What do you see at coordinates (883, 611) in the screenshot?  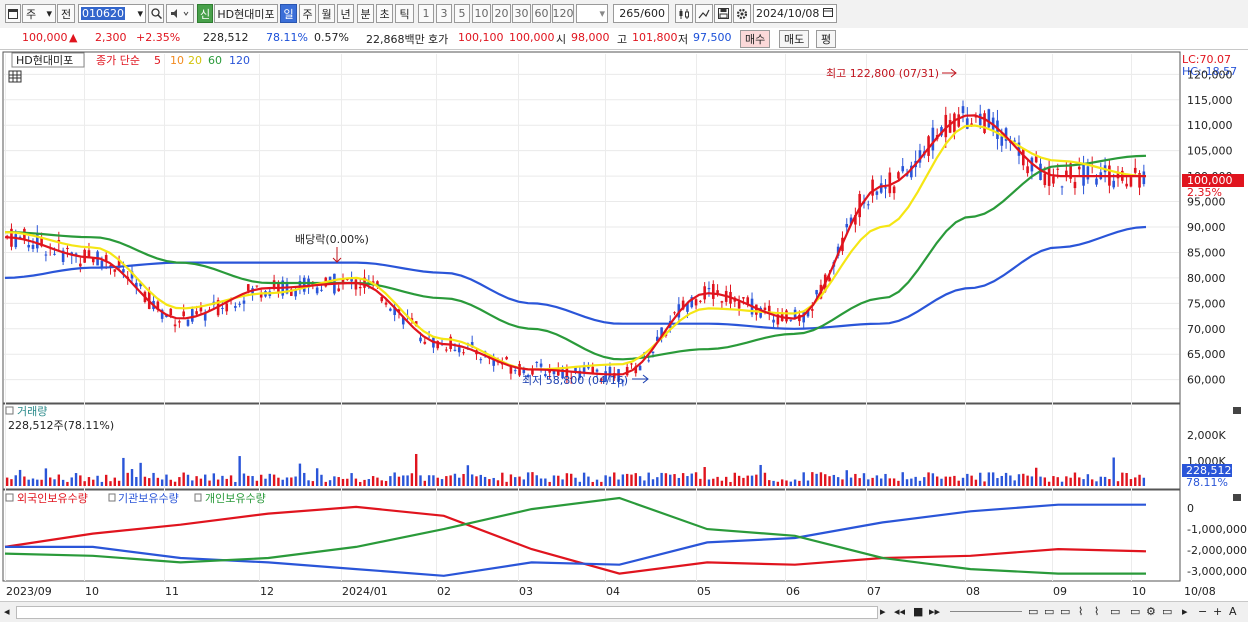 I see `scroll-right-icon: ▸` at bounding box center [883, 611].